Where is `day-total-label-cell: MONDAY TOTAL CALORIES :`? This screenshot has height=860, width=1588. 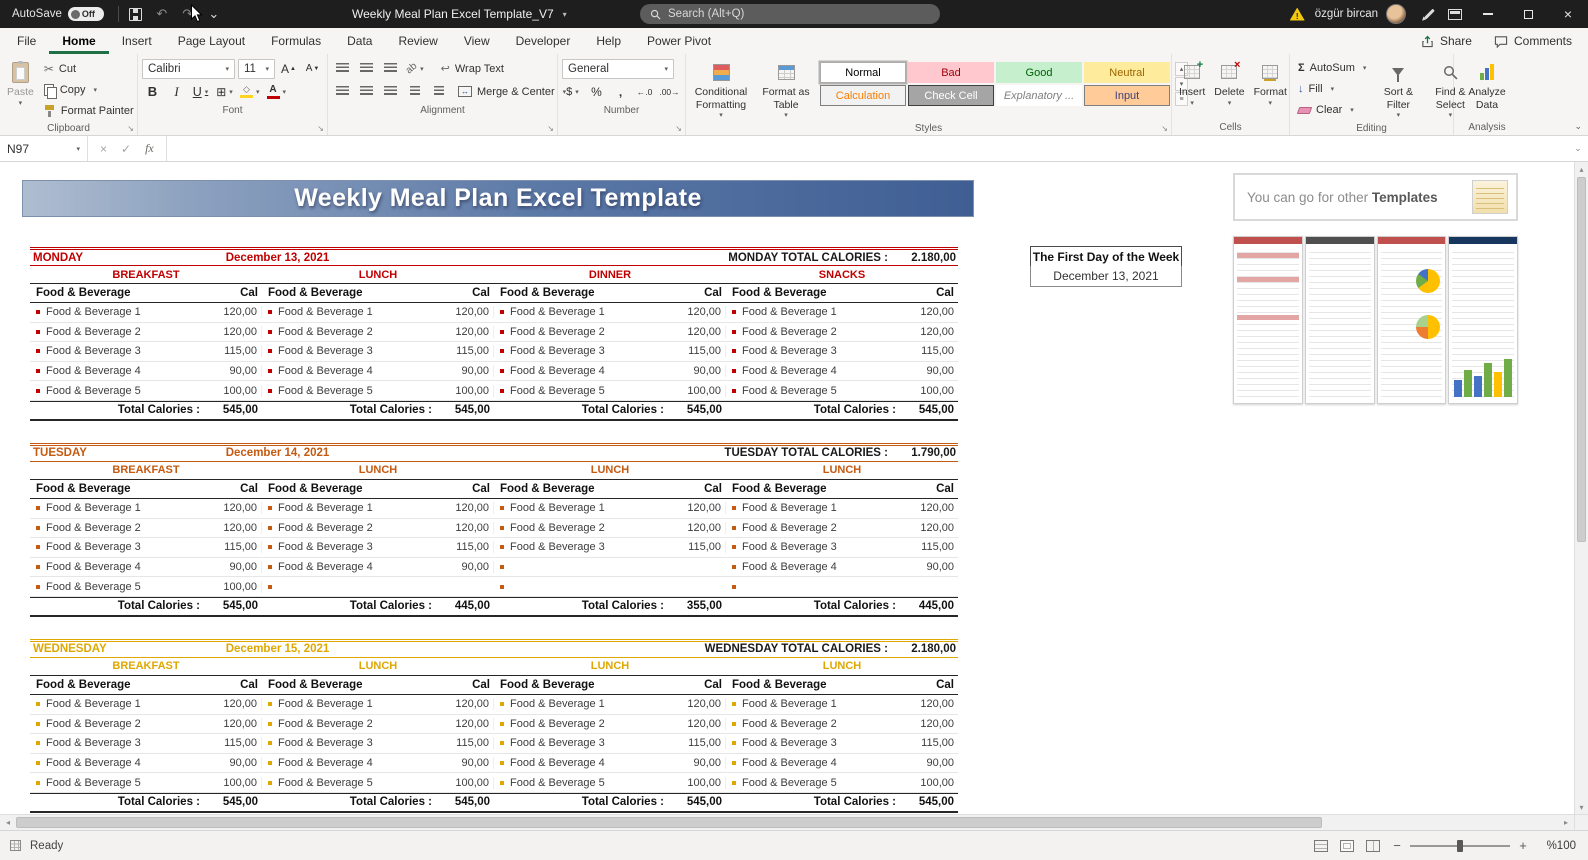 day-total-label-cell: MONDAY TOTAL CALORIES : is located at coordinates (808, 258).